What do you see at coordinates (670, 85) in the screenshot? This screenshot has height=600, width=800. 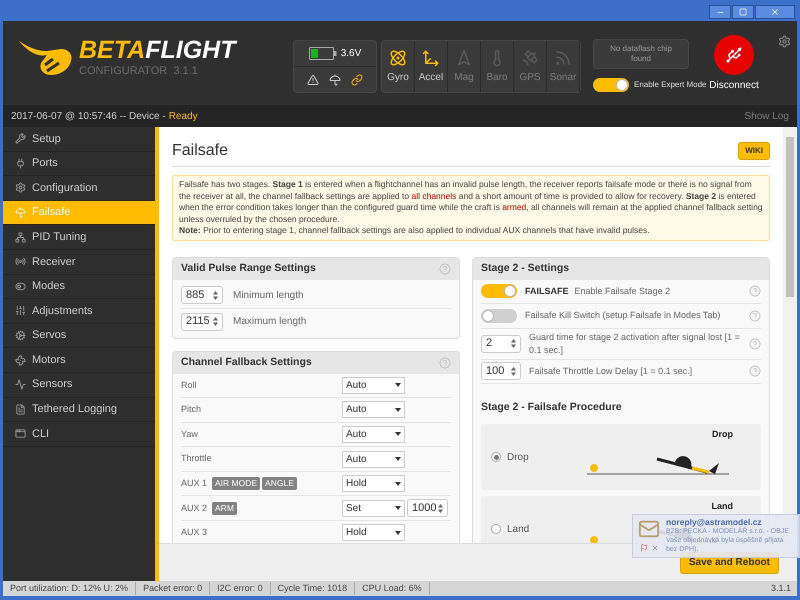 I see `expert-mode-label: Enable Expert Mode` at bounding box center [670, 85].